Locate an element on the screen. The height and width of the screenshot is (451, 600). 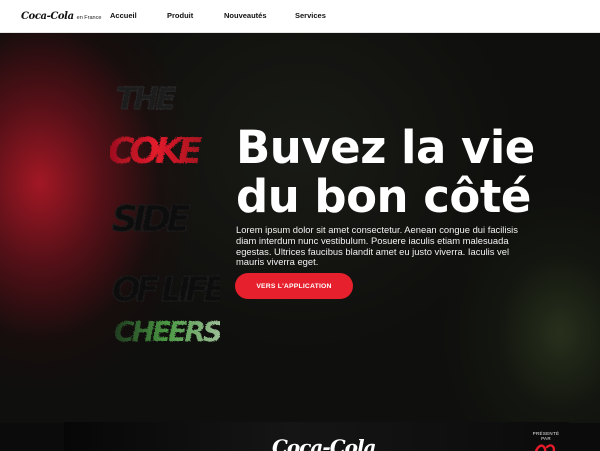
nav-link-produit: Produit is located at coordinates (180, 15).